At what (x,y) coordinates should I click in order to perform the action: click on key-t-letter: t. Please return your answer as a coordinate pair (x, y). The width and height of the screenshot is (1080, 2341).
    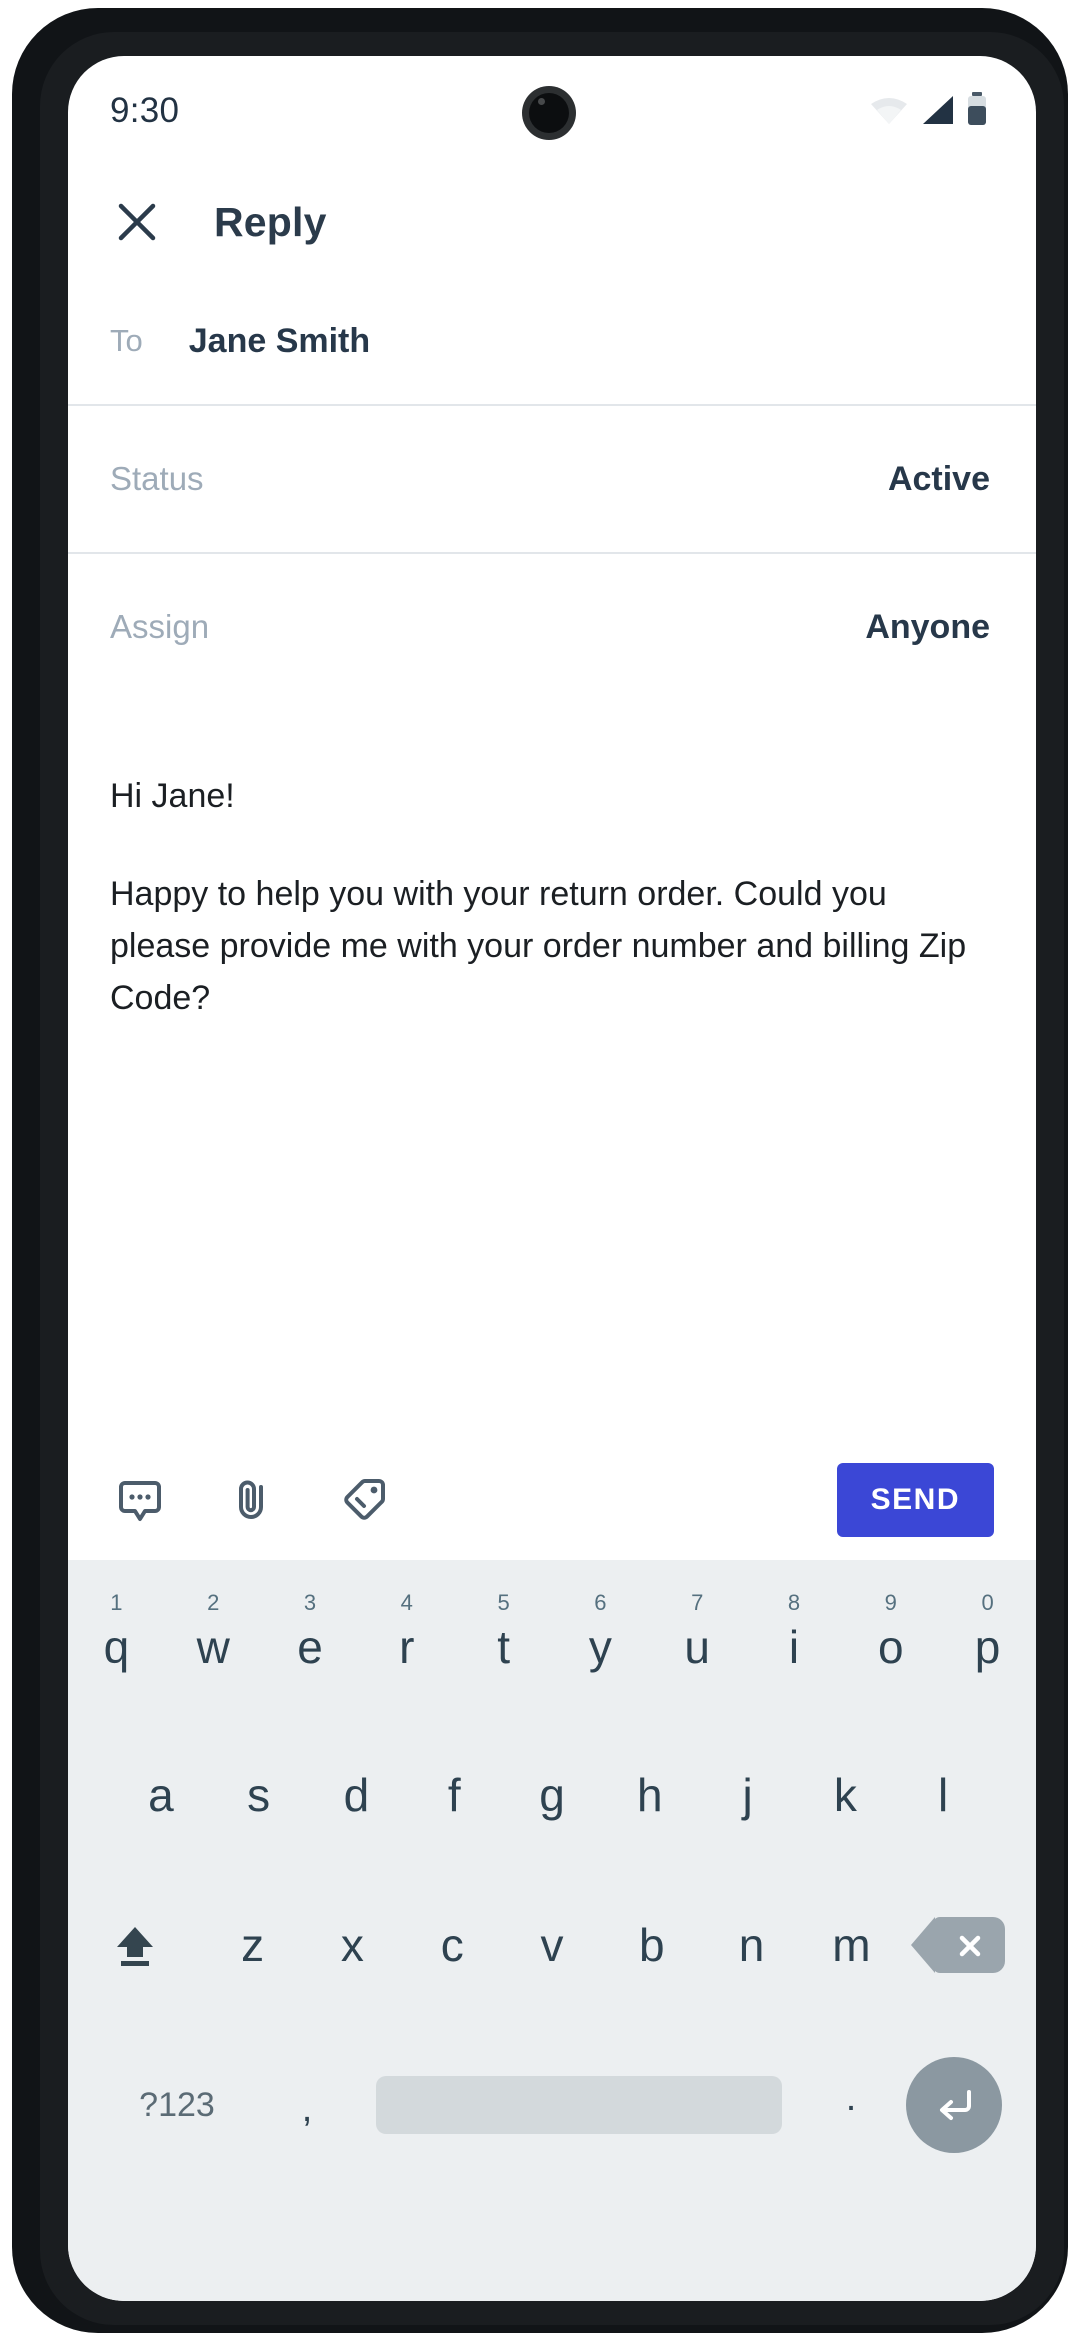
    Looking at the image, I should click on (503, 1647).